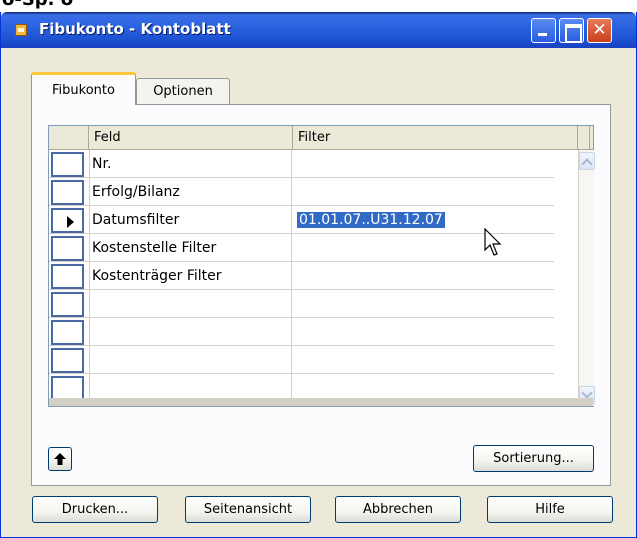 This screenshot has height=538, width=637. What do you see at coordinates (190, 192) in the screenshot?
I see `cell-feld: Erfolg/Bilanz` at bounding box center [190, 192].